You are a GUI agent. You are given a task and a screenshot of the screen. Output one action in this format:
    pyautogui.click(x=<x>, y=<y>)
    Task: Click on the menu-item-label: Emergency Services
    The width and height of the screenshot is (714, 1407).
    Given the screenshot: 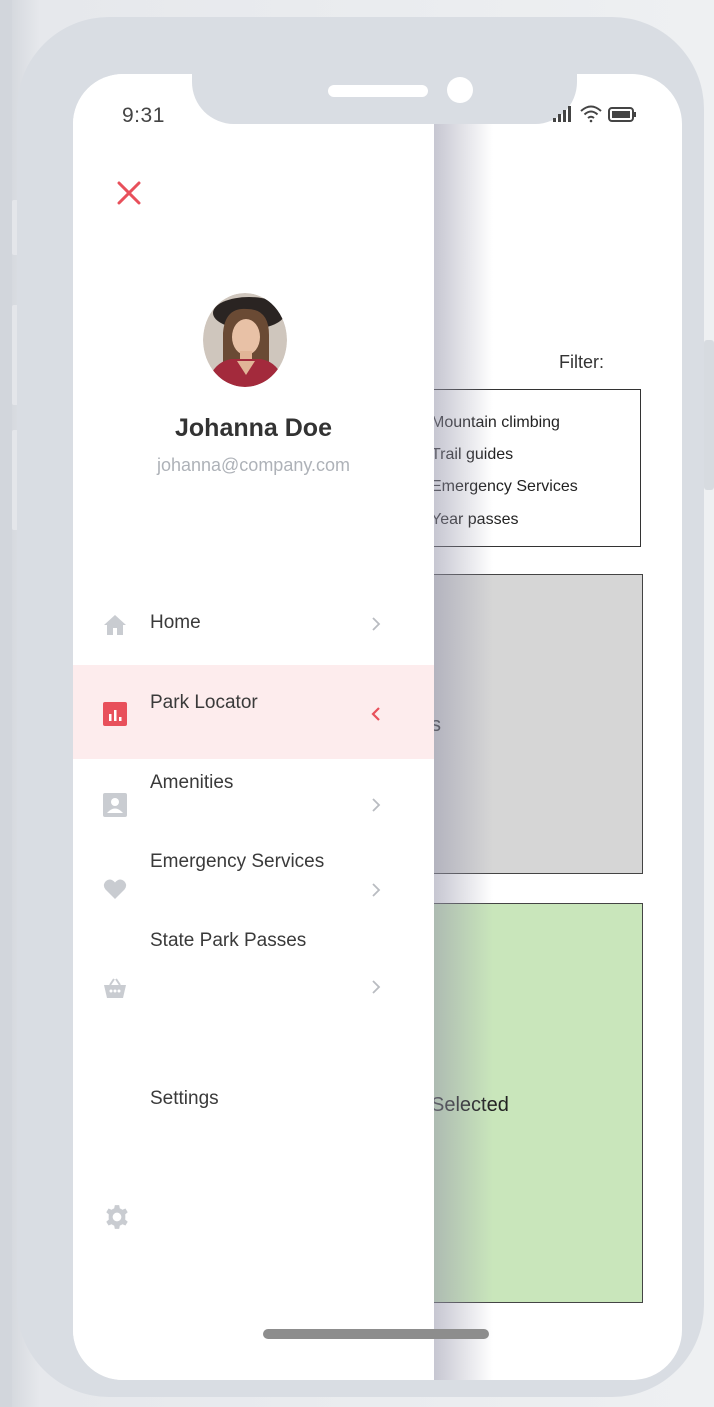 What is the action you would take?
    pyautogui.click(x=237, y=861)
    